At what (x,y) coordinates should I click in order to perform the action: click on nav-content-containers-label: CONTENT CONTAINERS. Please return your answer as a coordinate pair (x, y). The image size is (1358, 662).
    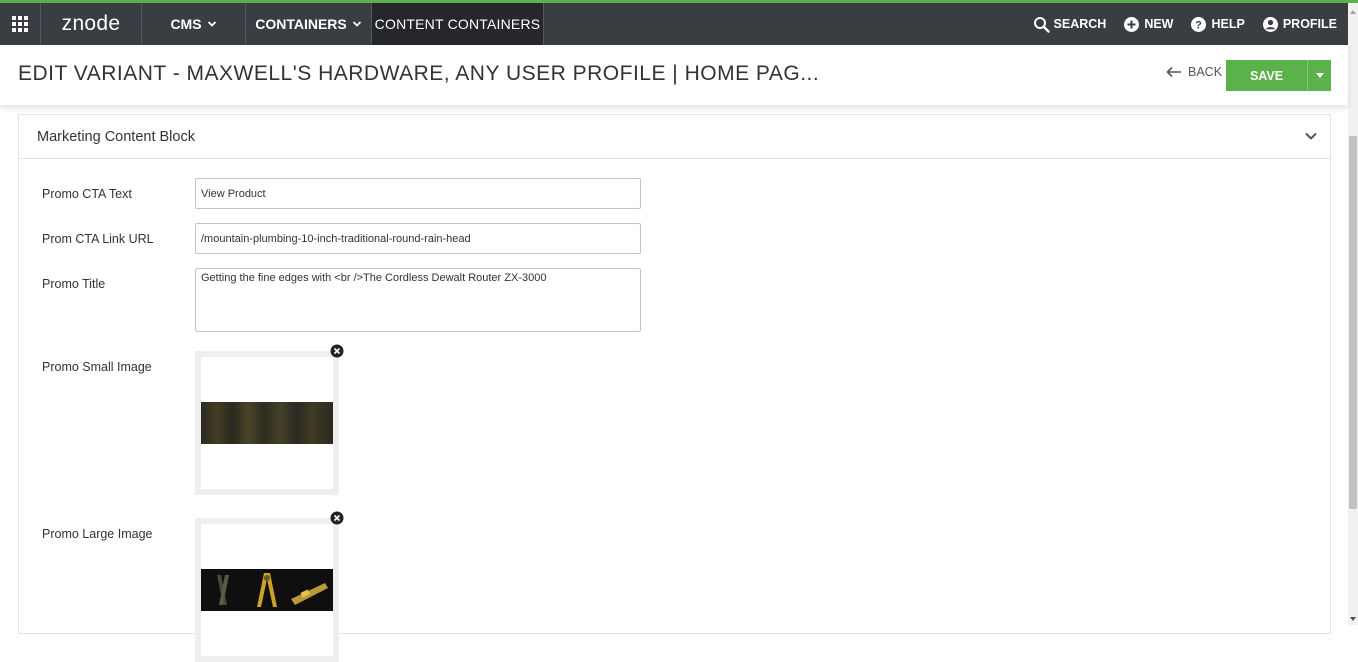
    Looking at the image, I should click on (457, 24).